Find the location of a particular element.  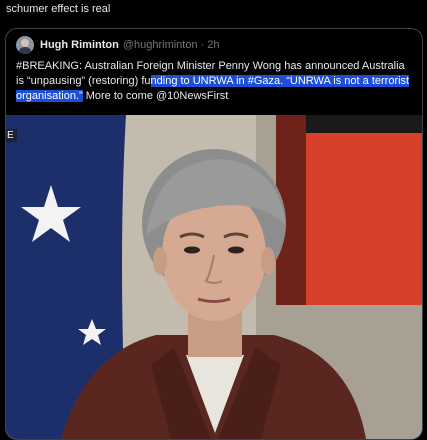

broadcast-overlay-label: E is located at coordinates (11, 135).